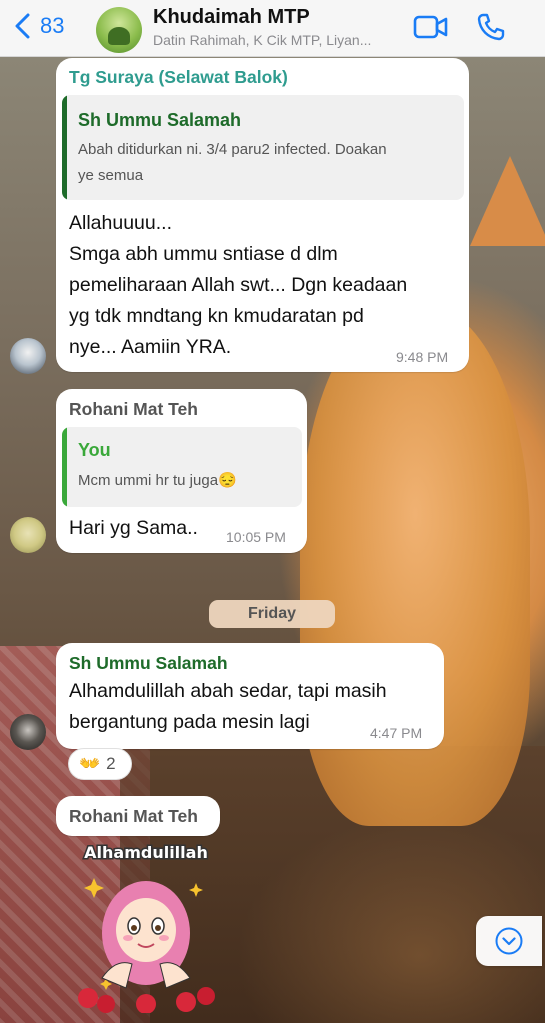  What do you see at coordinates (231, 17) in the screenshot?
I see `chat-title: Khudaimah MTP` at bounding box center [231, 17].